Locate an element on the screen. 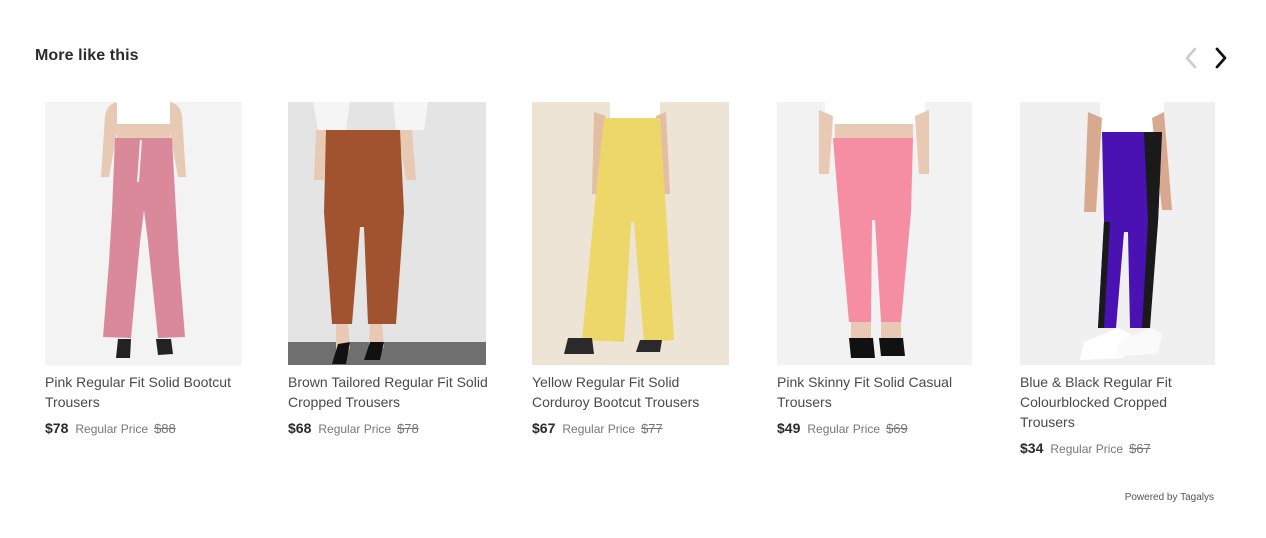 This screenshot has width=1266, height=538. price-row: $67 Regular Price $77 is located at coordinates (634, 428).